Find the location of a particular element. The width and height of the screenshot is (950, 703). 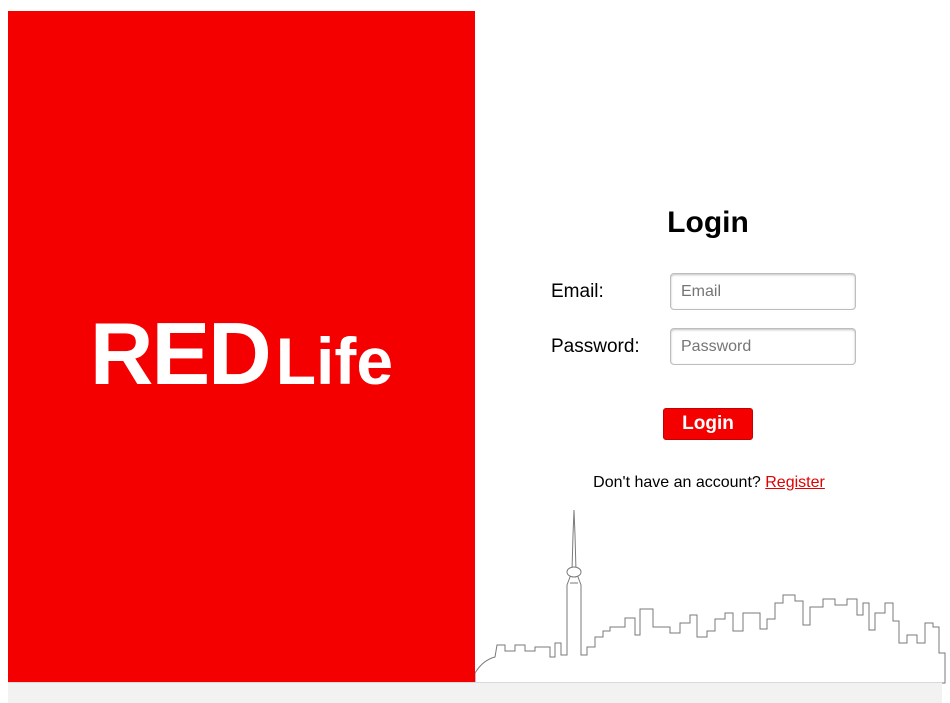

brand-title-red: RED is located at coordinates (180, 353).